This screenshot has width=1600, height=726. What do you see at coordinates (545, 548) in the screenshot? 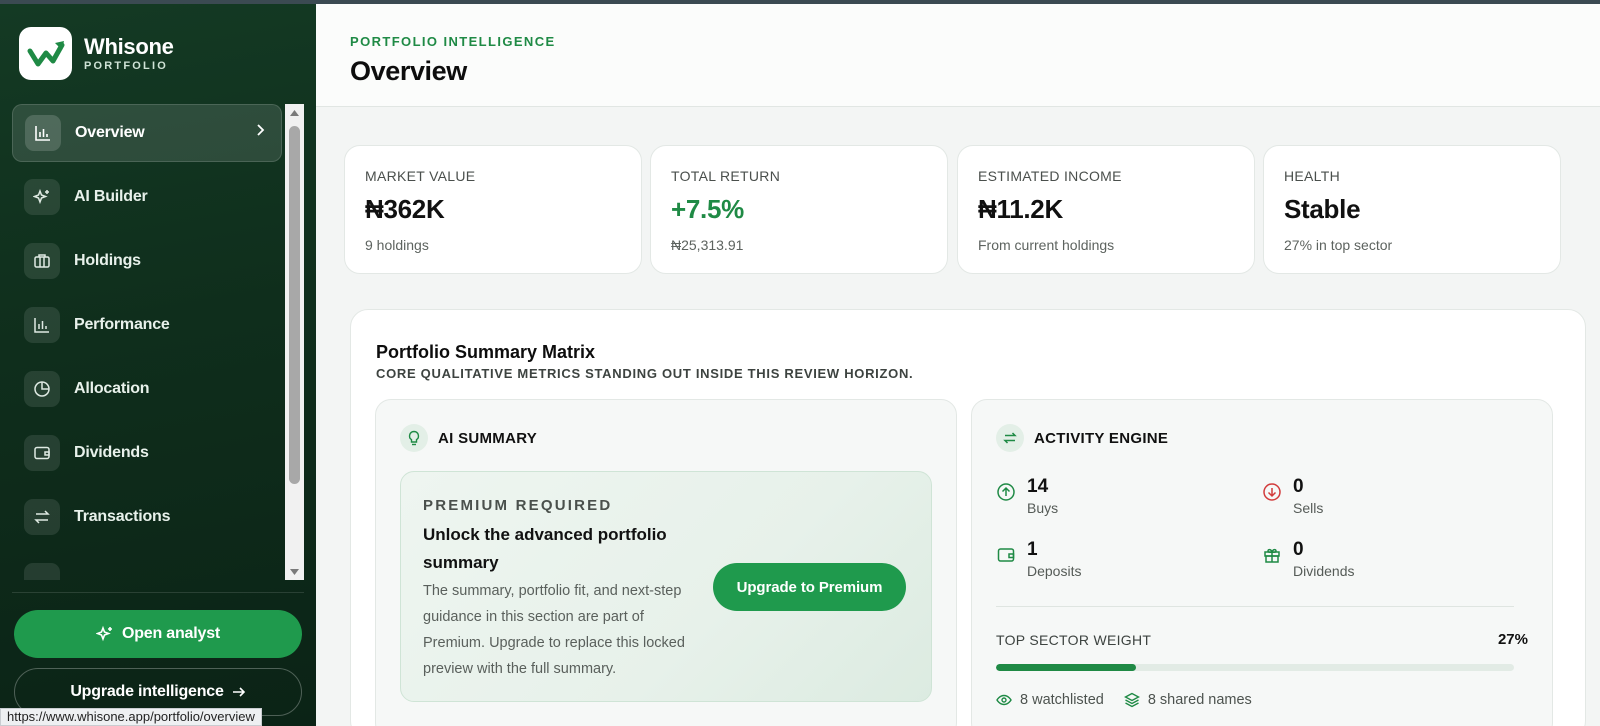
I see `premium-title: Unlock the advanced portfolio summary` at bounding box center [545, 548].